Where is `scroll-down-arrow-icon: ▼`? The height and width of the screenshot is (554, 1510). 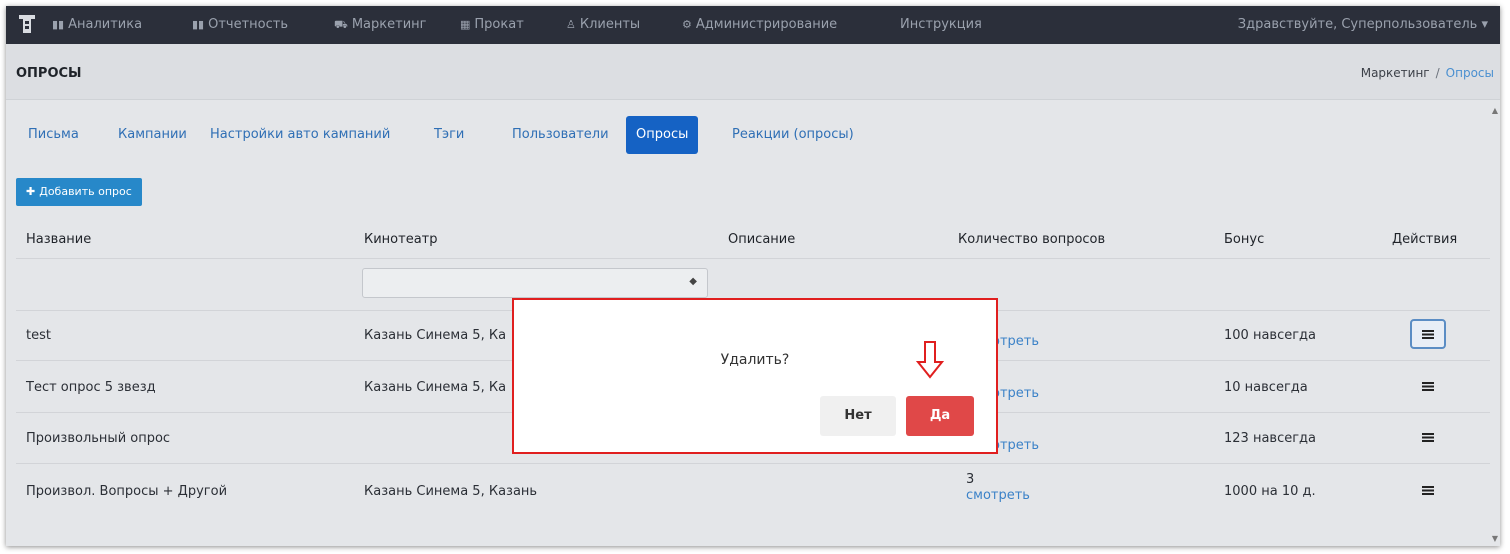
scroll-down-arrow-icon: ▼ is located at coordinates (1495, 538).